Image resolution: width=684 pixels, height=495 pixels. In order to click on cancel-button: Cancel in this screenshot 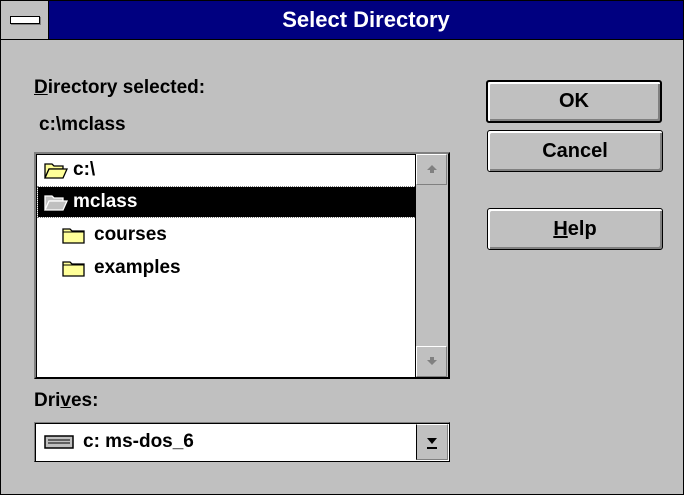, I will do `click(575, 151)`.